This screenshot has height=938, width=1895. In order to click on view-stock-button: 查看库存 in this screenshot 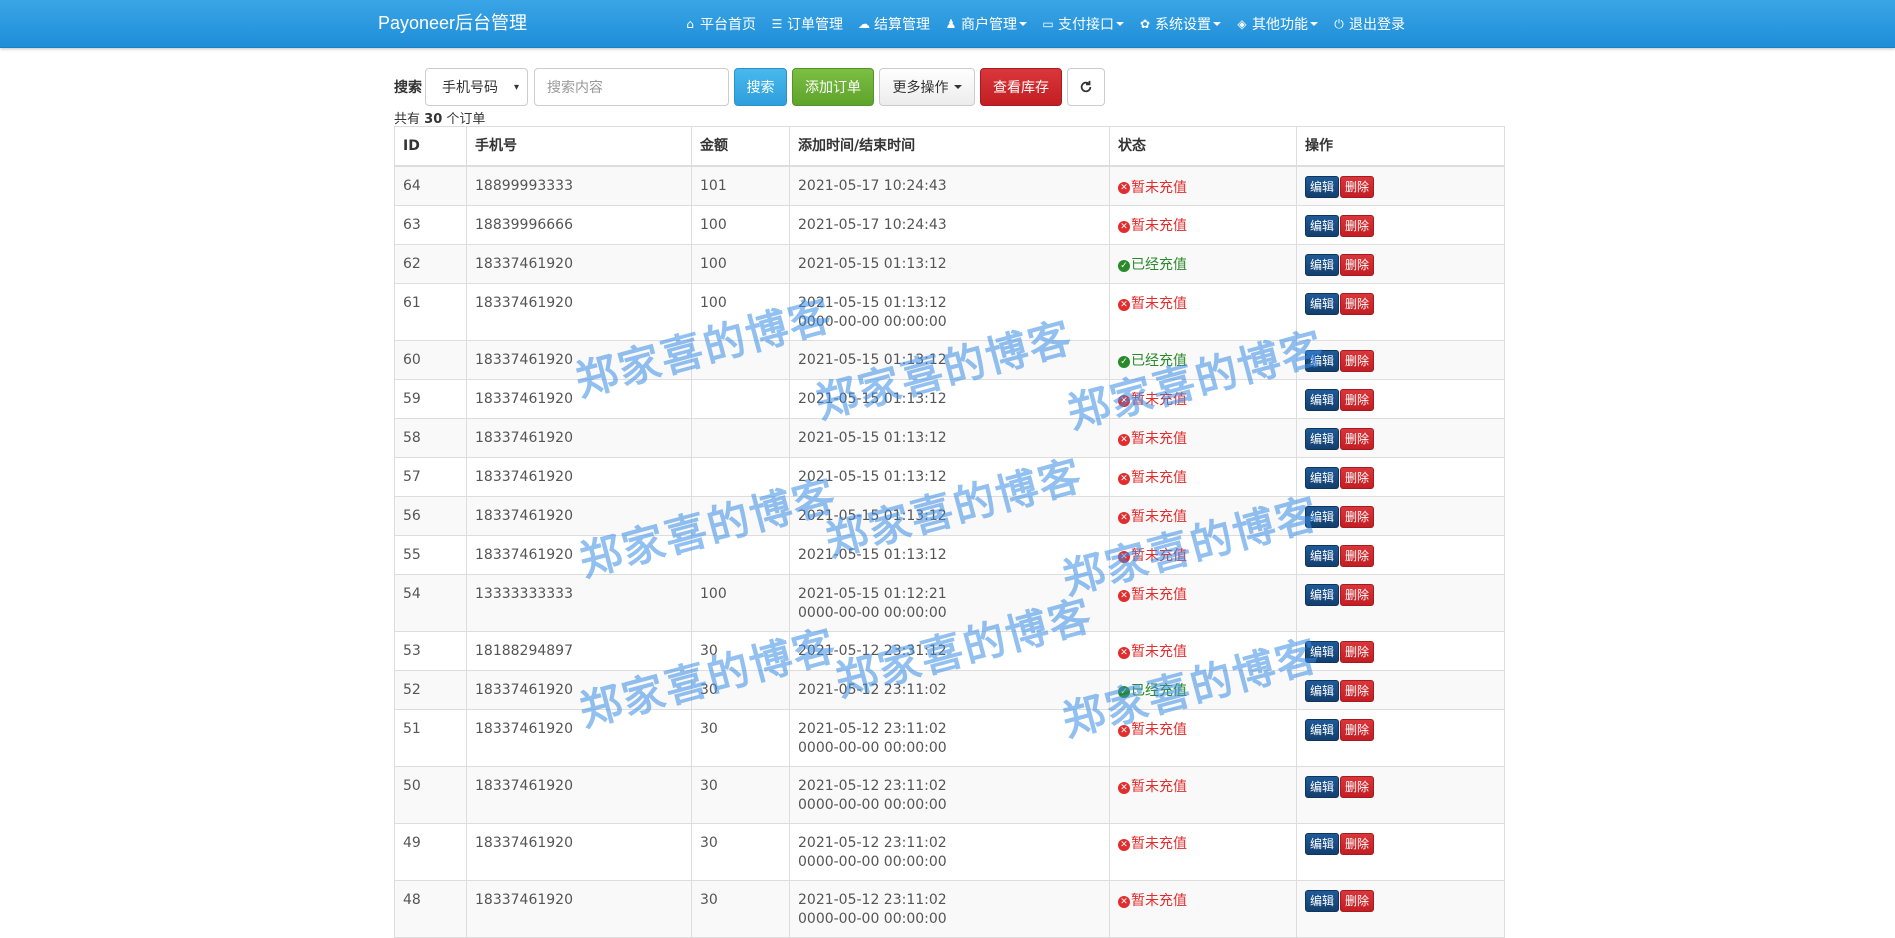, I will do `click(1021, 87)`.